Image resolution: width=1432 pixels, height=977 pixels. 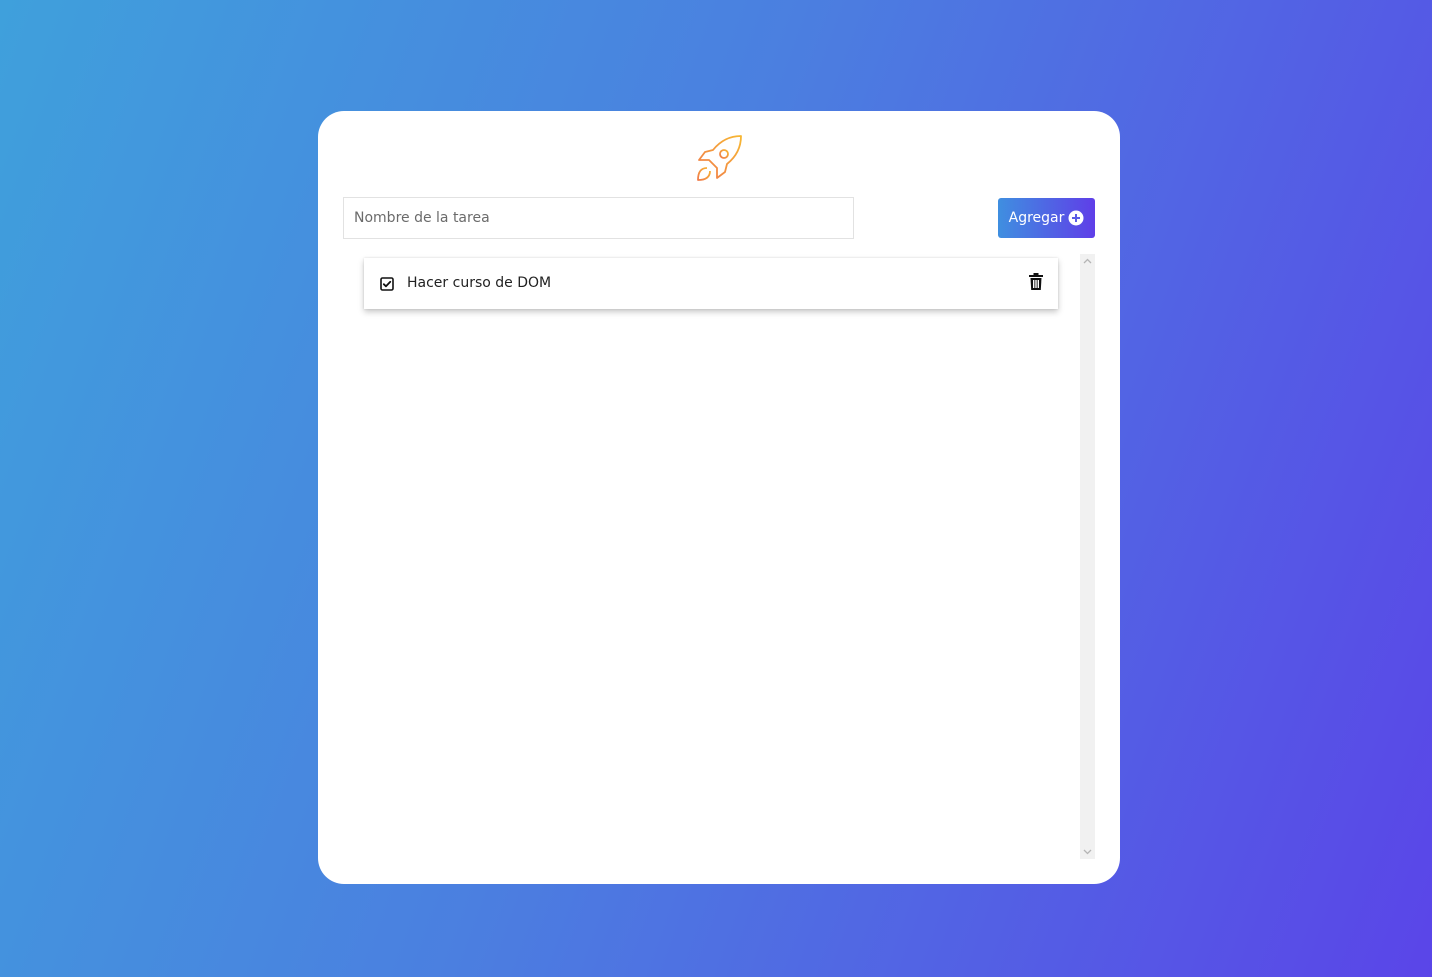 I want to click on add-button-label: Agregar, so click(x=1036, y=218).